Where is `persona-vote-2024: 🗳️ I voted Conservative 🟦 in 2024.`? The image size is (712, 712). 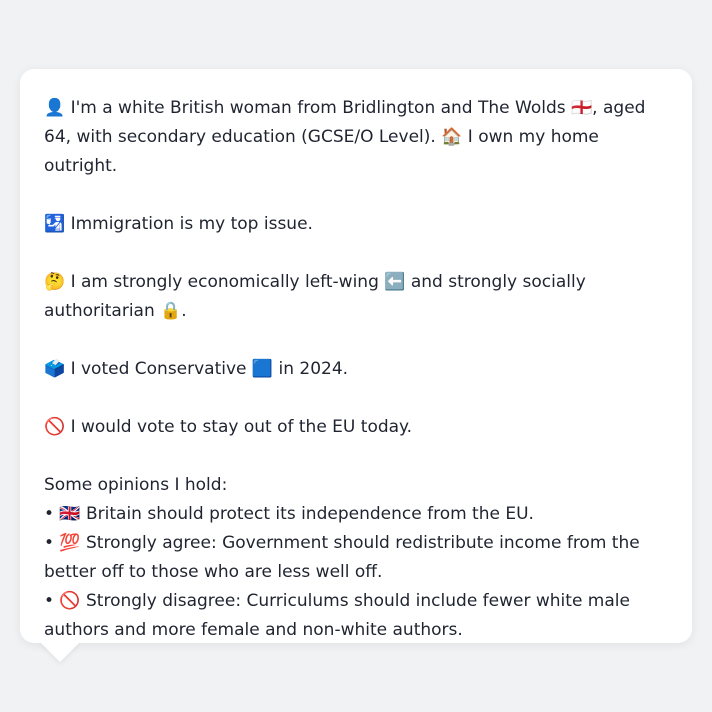
persona-vote-2024: 🗳️ I voted Conservative 🟦 in 2024. is located at coordinates (196, 369).